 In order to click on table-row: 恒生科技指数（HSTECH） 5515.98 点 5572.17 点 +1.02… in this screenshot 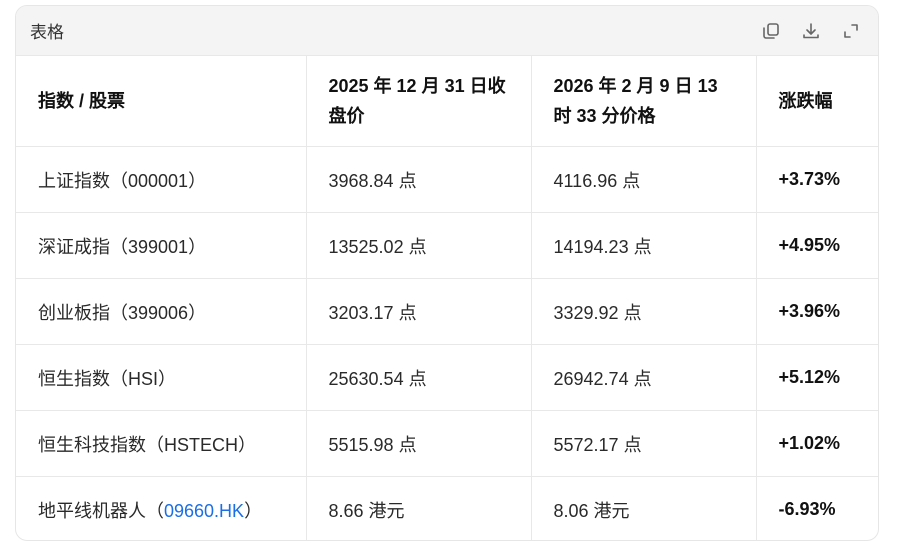, I will do `click(447, 443)`.